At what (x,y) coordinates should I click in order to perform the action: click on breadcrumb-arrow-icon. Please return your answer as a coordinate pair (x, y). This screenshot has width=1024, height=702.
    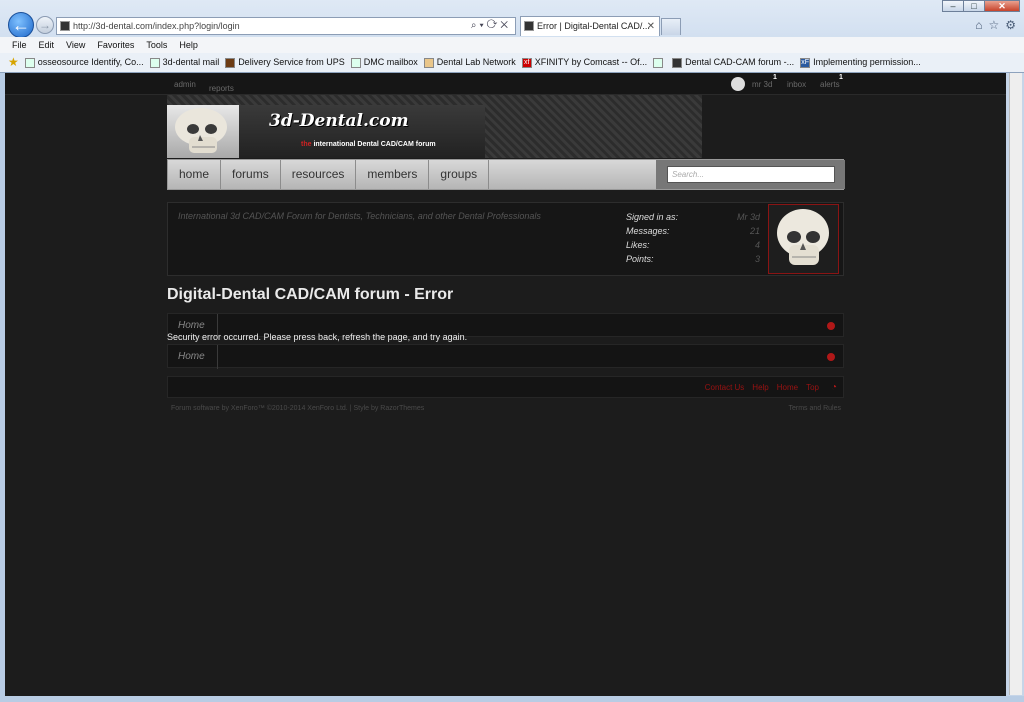
    Looking at the image, I should click on (215, 357).